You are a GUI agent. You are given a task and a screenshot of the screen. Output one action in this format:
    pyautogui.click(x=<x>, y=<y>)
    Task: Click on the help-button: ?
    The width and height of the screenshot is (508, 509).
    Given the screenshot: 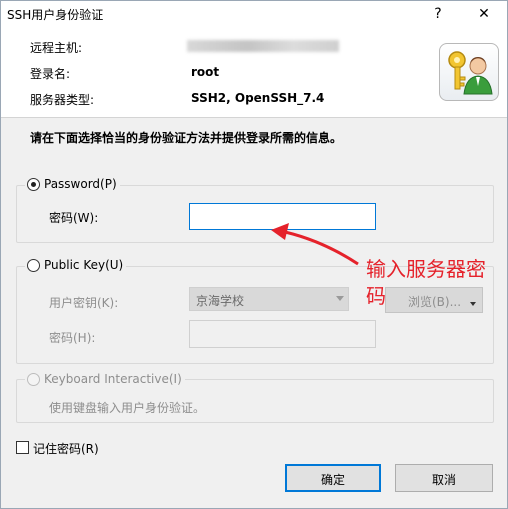 What is the action you would take?
    pyautogui.click(x=438, y=14)
    